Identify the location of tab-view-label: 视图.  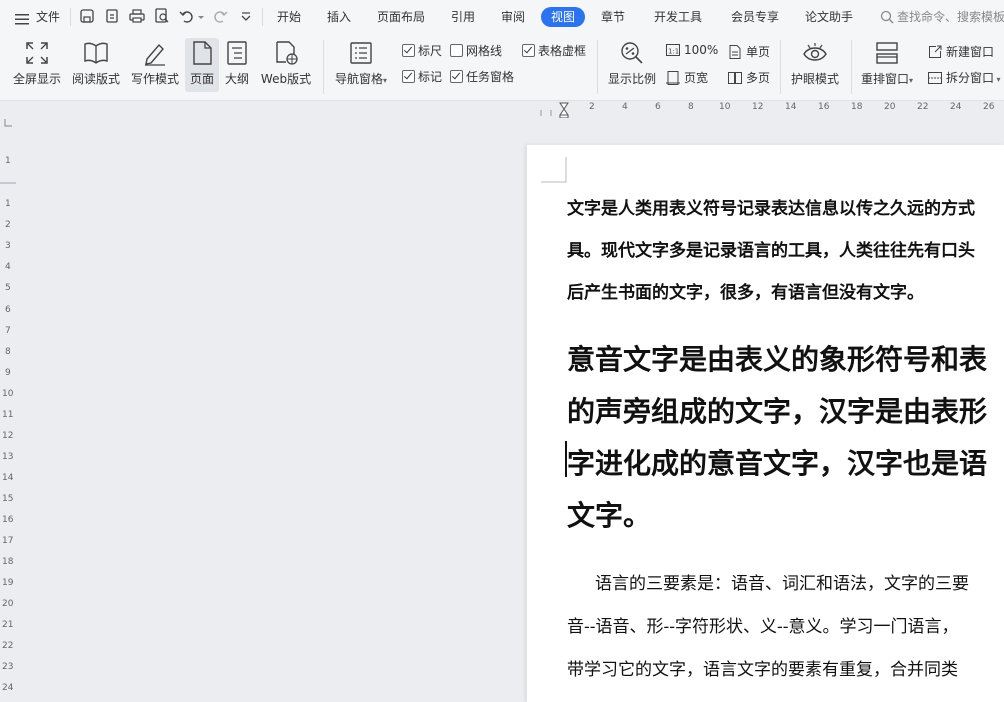
(562, 17).